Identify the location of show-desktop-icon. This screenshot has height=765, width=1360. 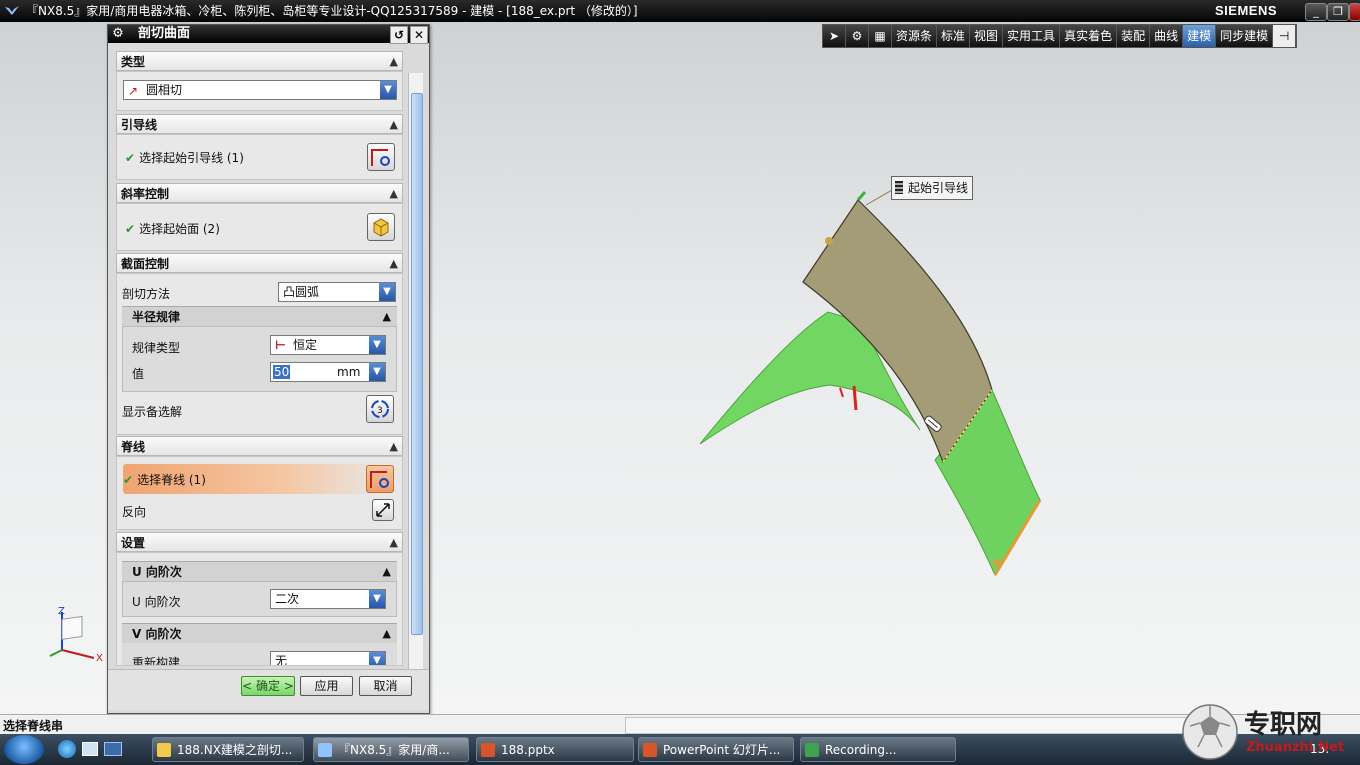
(90, 749).